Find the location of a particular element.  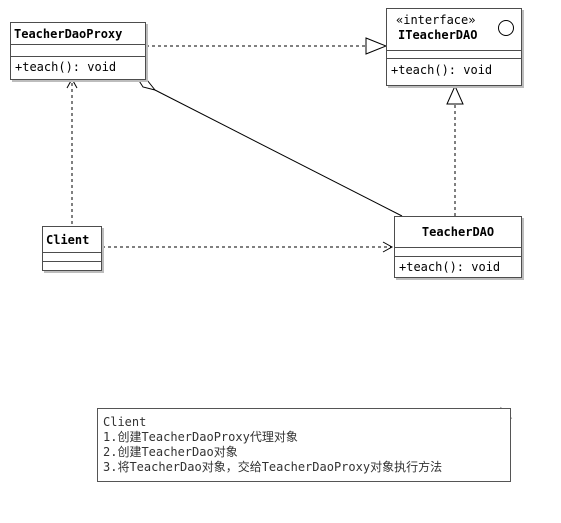

class-teacherdao: TeacherDAO +teach(): void is located at coordinates (458, 247).